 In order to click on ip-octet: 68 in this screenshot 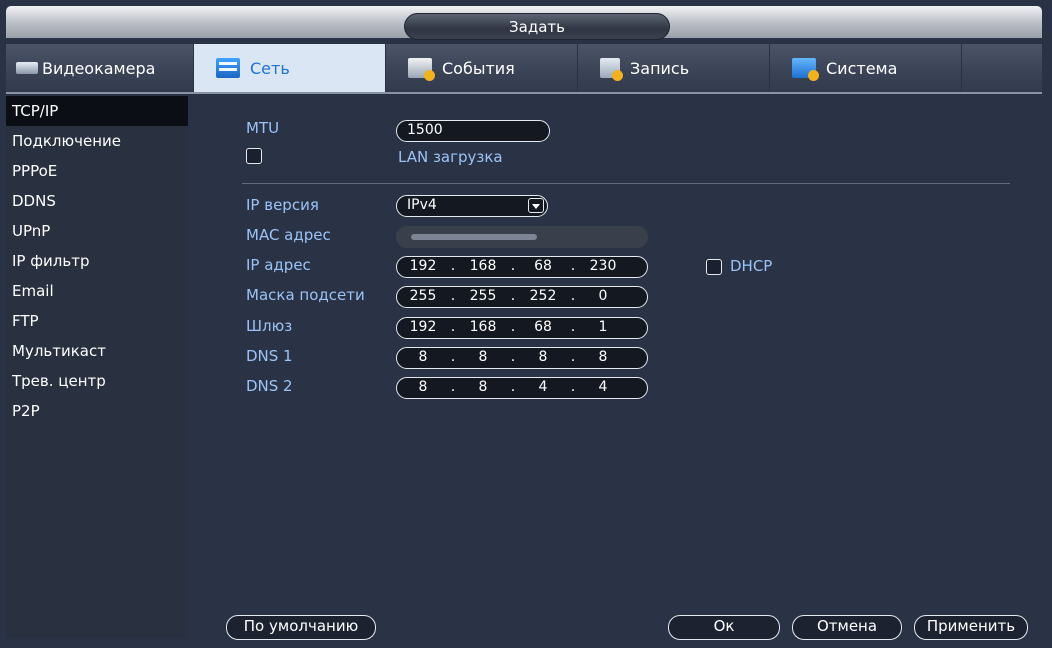, I will do `click(543, 267)`.